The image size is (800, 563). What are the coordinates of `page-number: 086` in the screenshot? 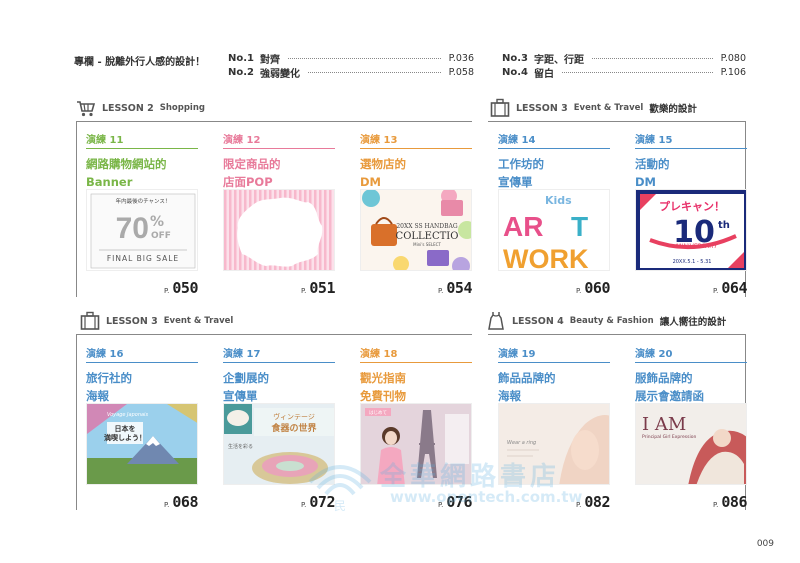 It's located at (734, 502).